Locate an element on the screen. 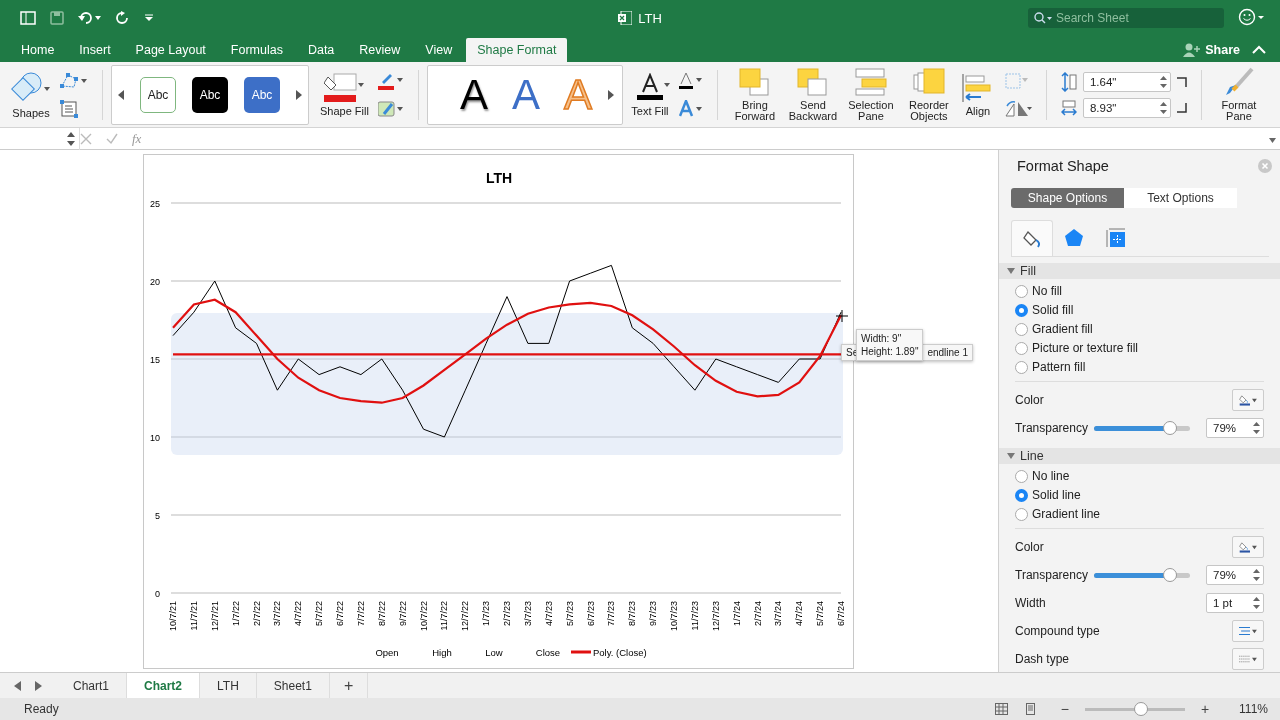 The image size is (1280, 720). scroll-left-icon is located at coordinates (121, 94).